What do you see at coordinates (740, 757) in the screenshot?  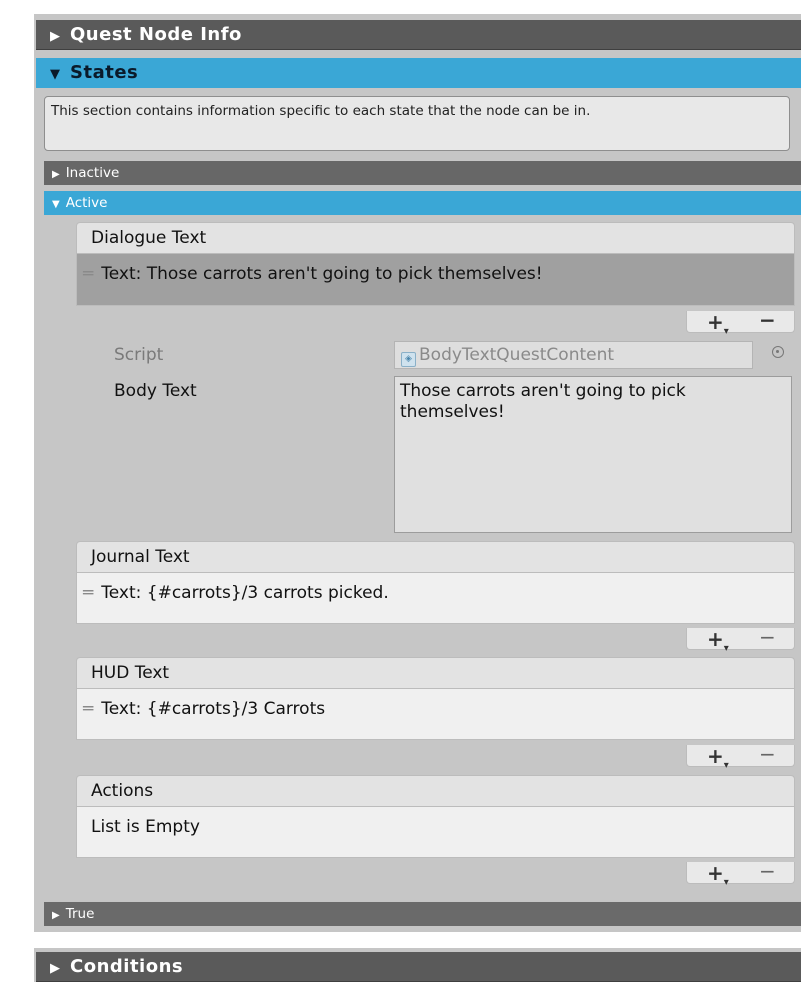 I see `hud-list-footer: +▾ −` at bounding box center [740, 757].